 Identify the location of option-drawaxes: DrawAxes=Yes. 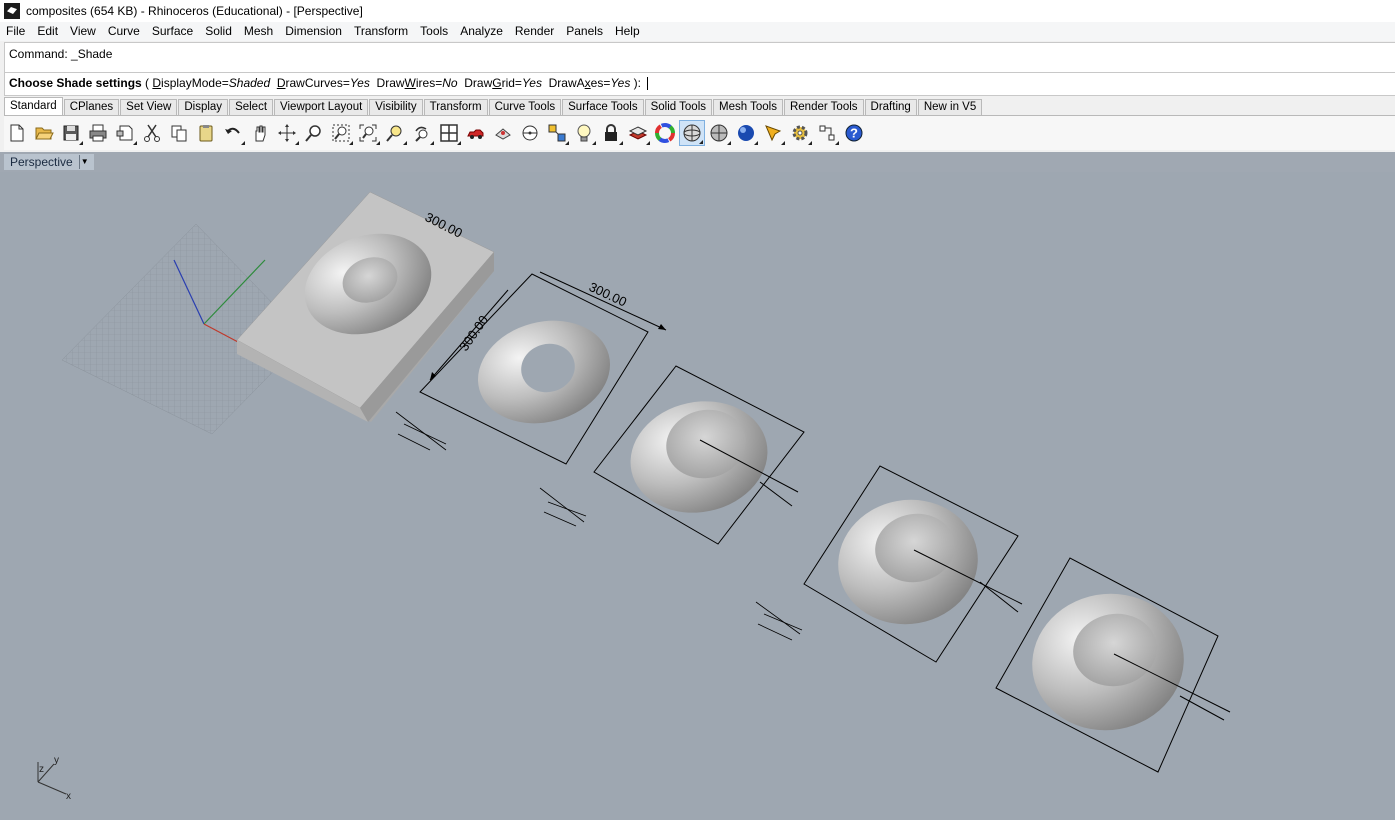
(590, 83).